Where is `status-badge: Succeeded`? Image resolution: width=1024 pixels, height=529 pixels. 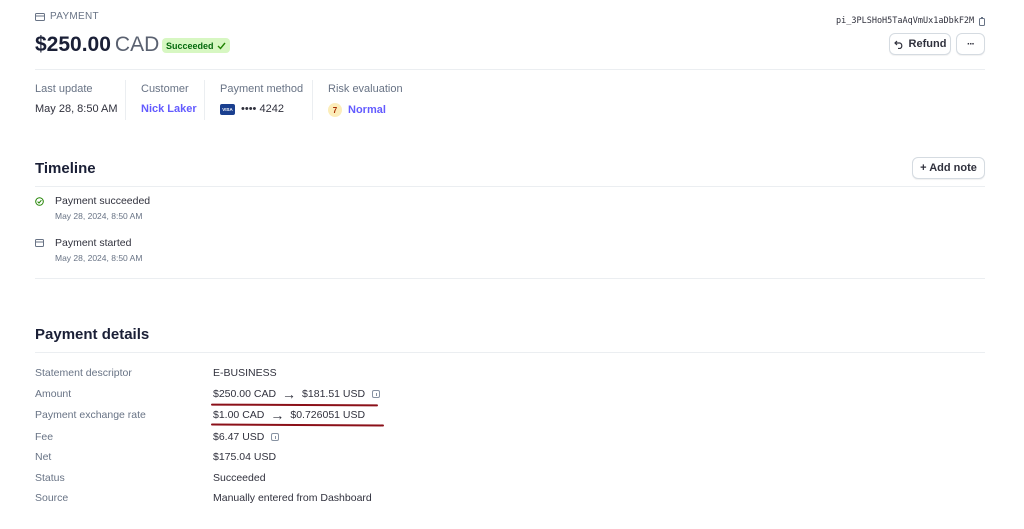
status-badge: Succeeded is located at coordinates (196, 45).